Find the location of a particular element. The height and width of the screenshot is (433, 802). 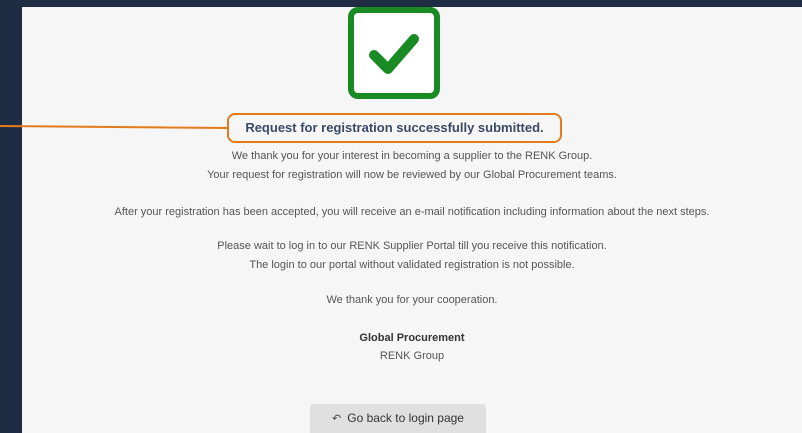

checkmark-glyph is located at coordinates (394, 54).